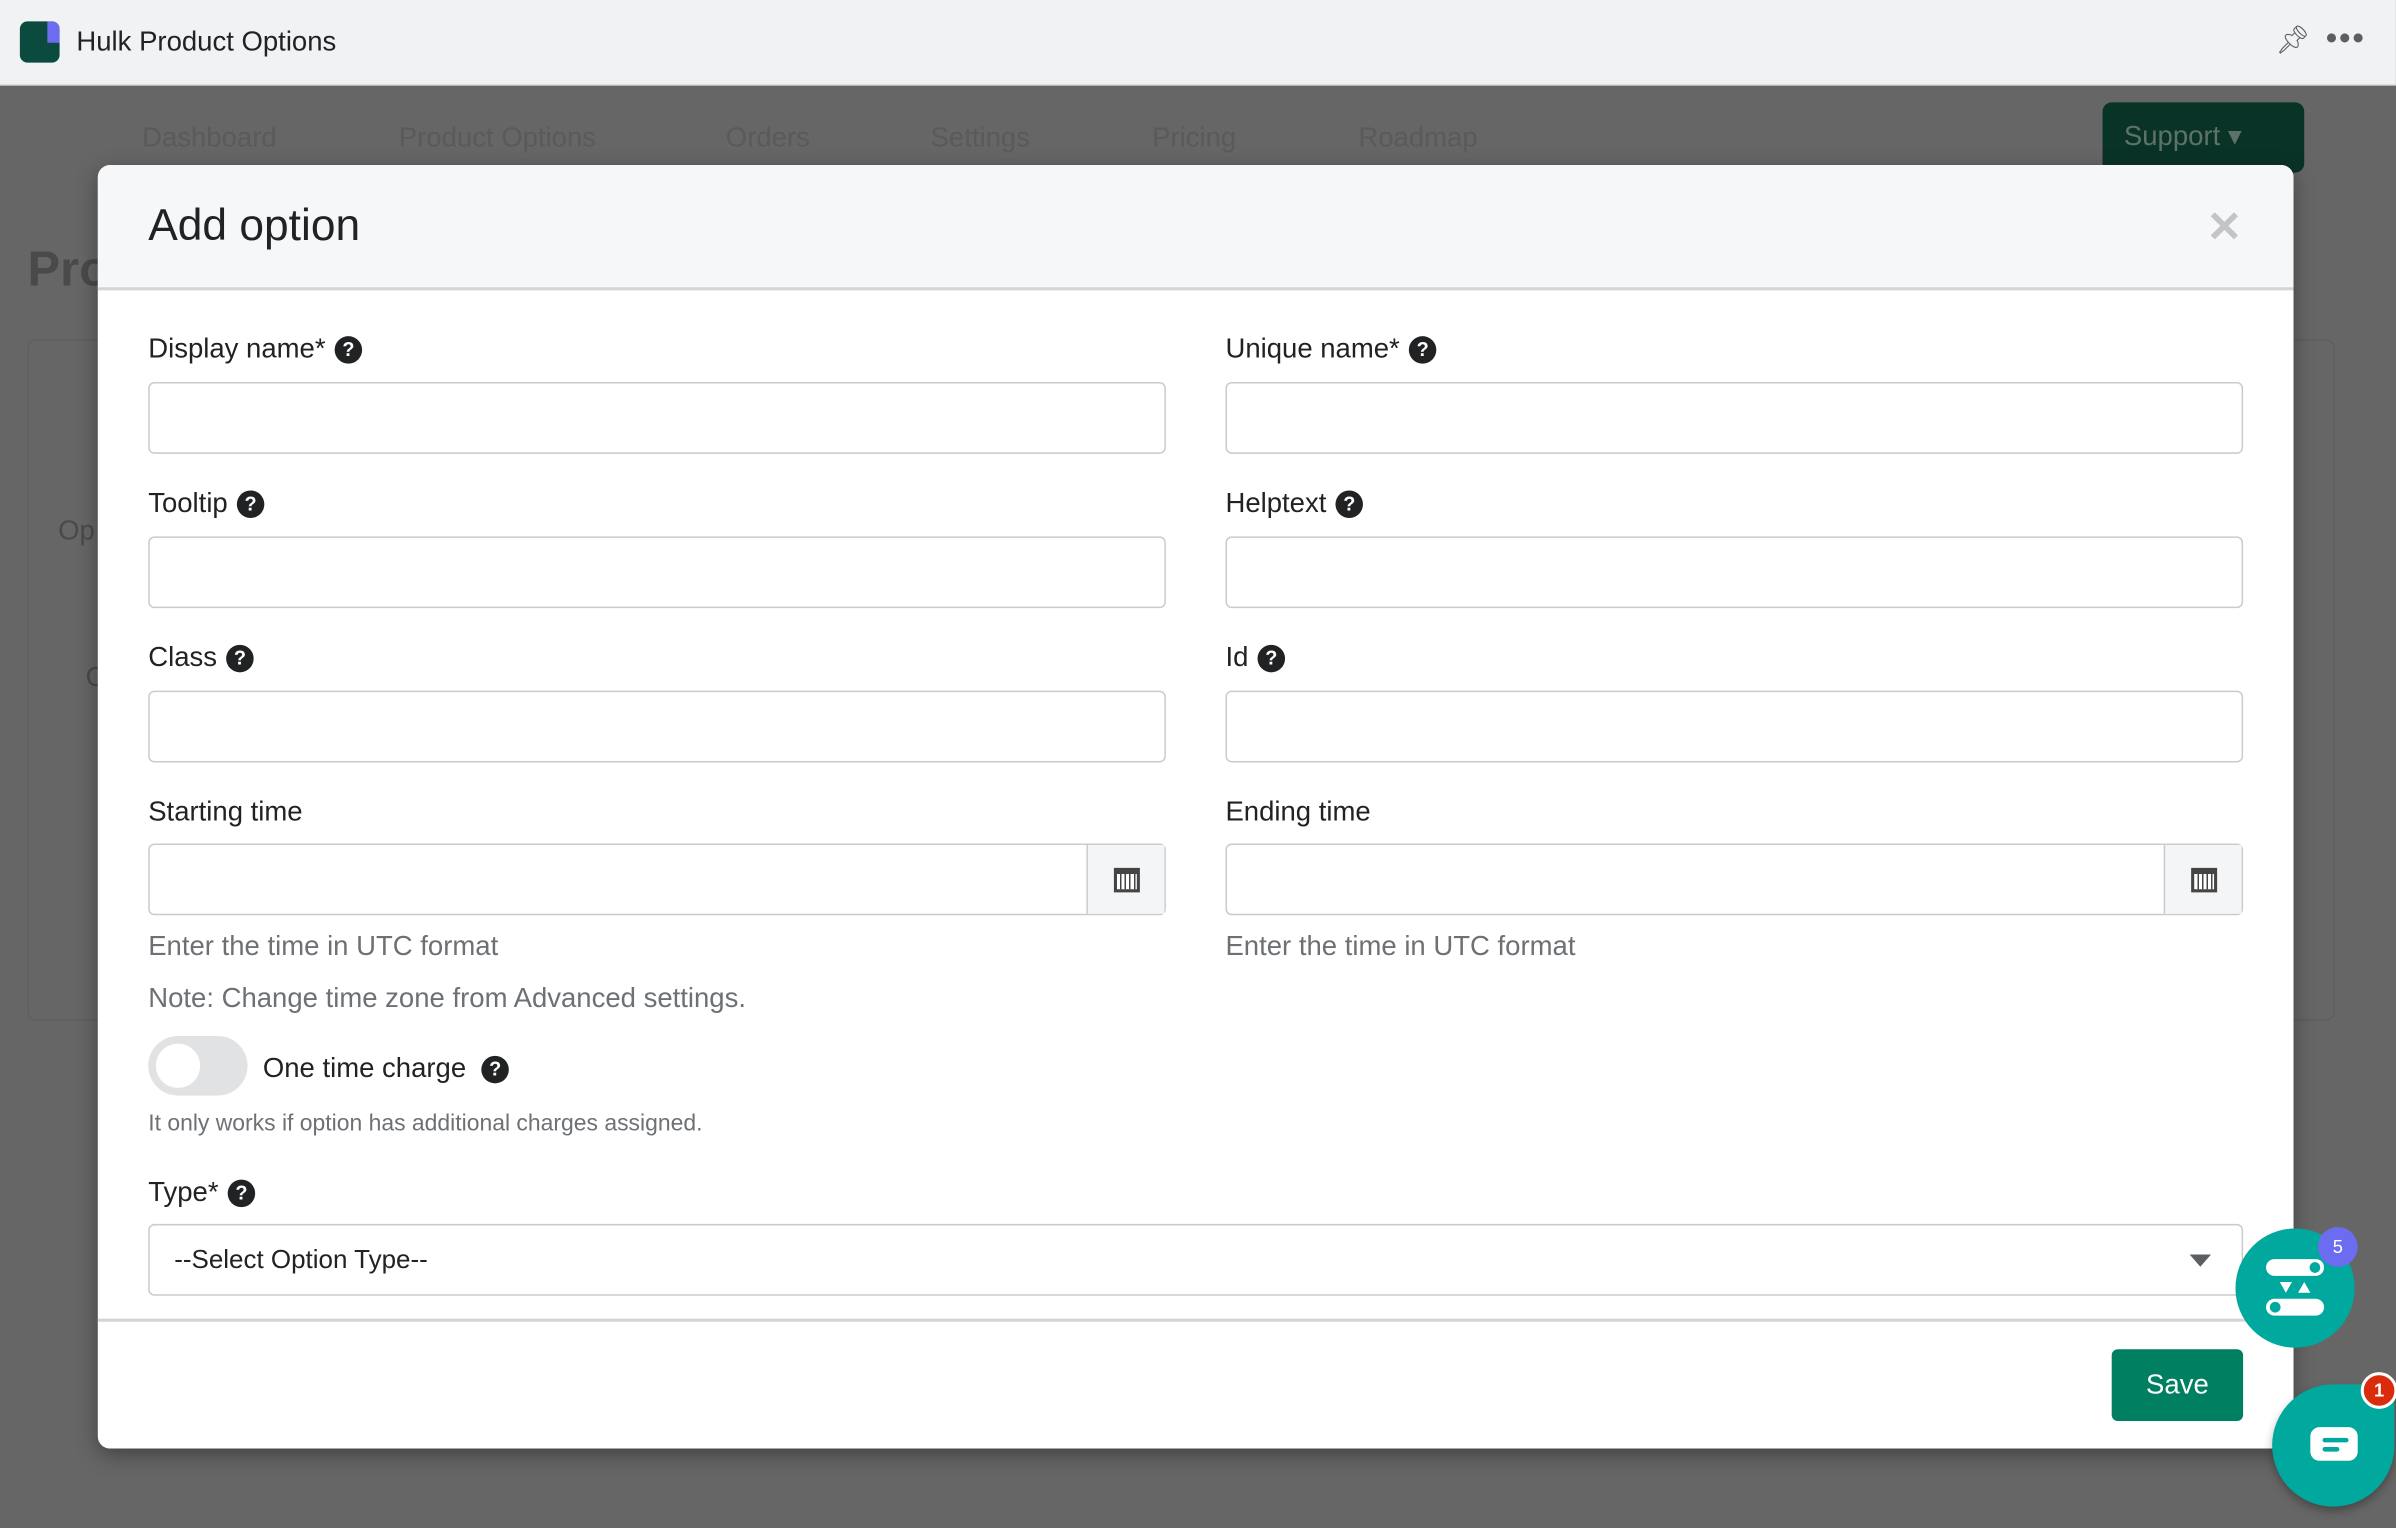  I want to click on helptext-label: Helptext?, so click(1294, 503).